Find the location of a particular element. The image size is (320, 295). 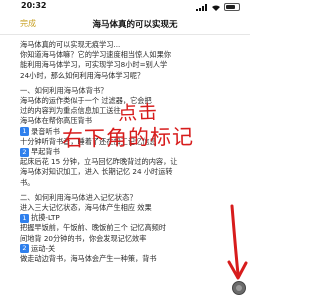

wifi-icon is located at coordinates (216, 7).